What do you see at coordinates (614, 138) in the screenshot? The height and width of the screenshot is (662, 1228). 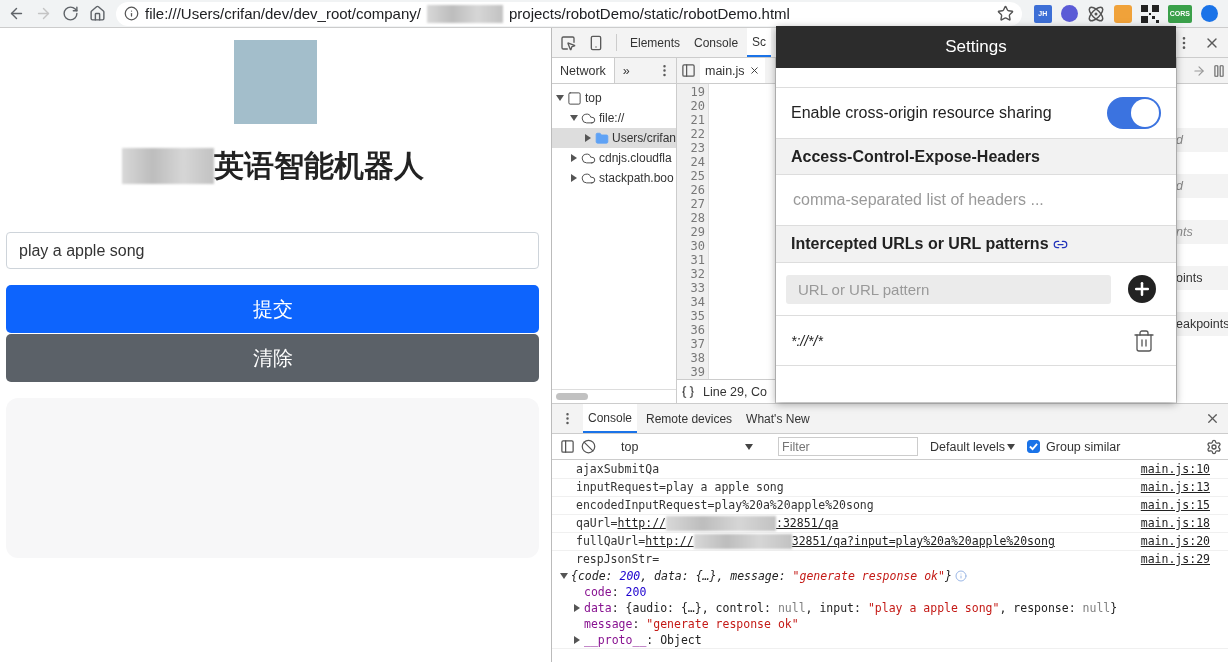 I see `tree-item: Users/crifan` at bounding box center [614, 138].